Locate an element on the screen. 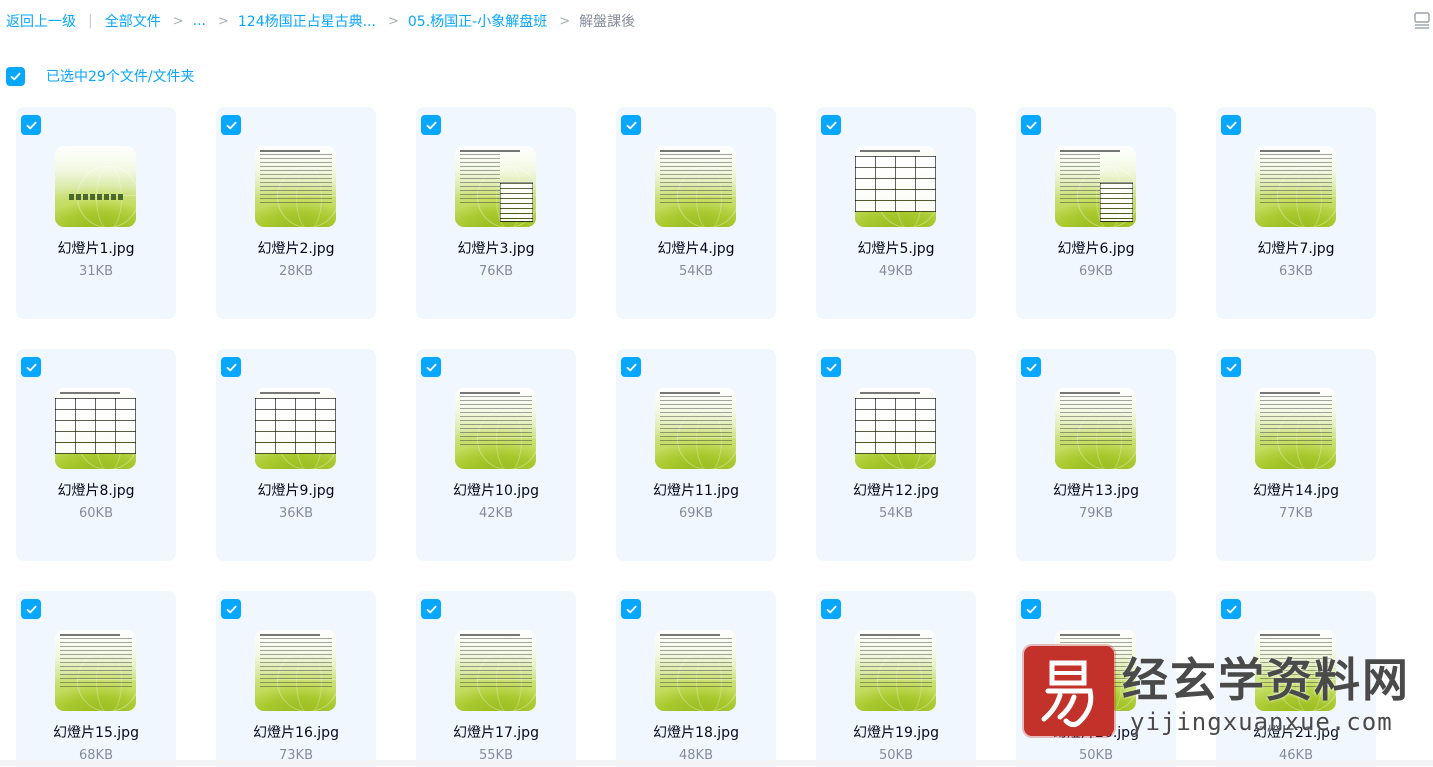 This screenshot has height=767, width=1433. file-card: 幻燈片21.jpg 46KB is located at coordinates (1296, 679).